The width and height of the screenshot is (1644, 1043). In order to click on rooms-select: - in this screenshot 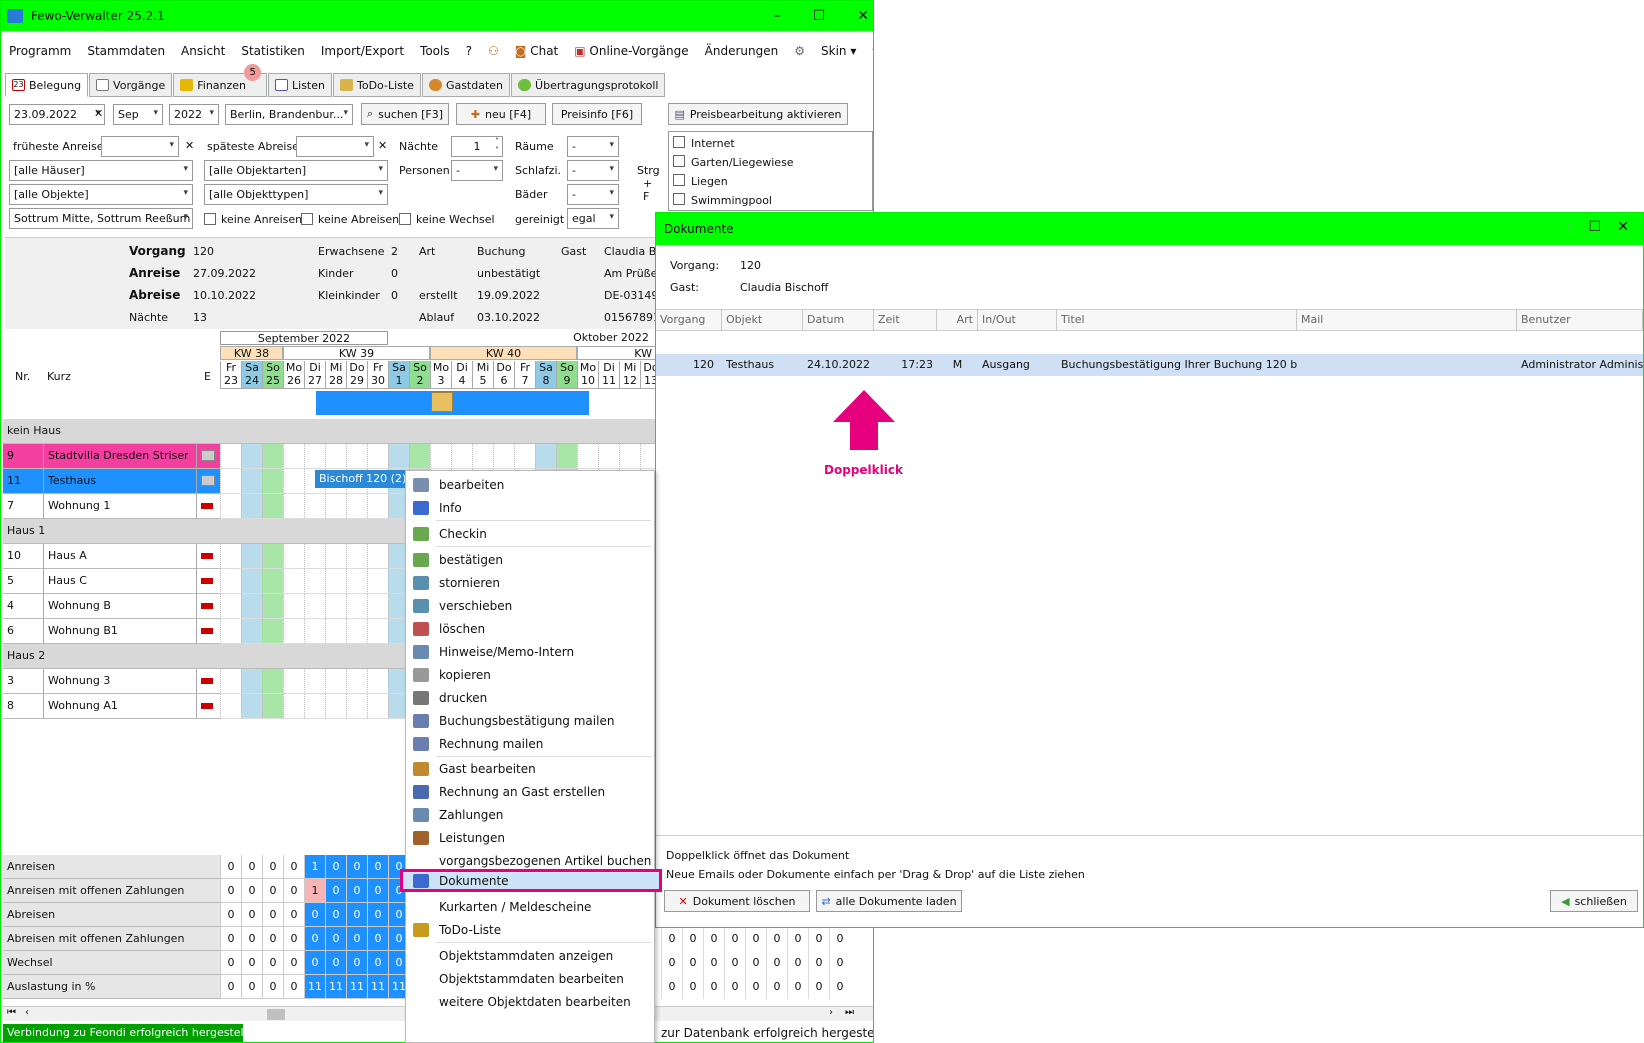, I will do `click(593, 146)`.